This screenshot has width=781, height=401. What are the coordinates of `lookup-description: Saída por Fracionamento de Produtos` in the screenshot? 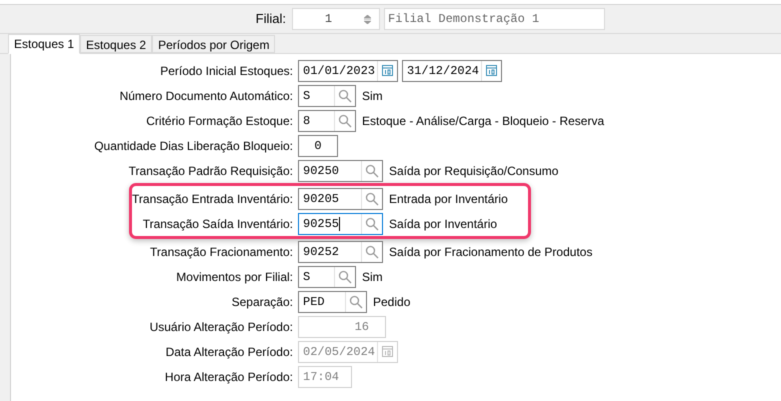 It's located at (490, 252).